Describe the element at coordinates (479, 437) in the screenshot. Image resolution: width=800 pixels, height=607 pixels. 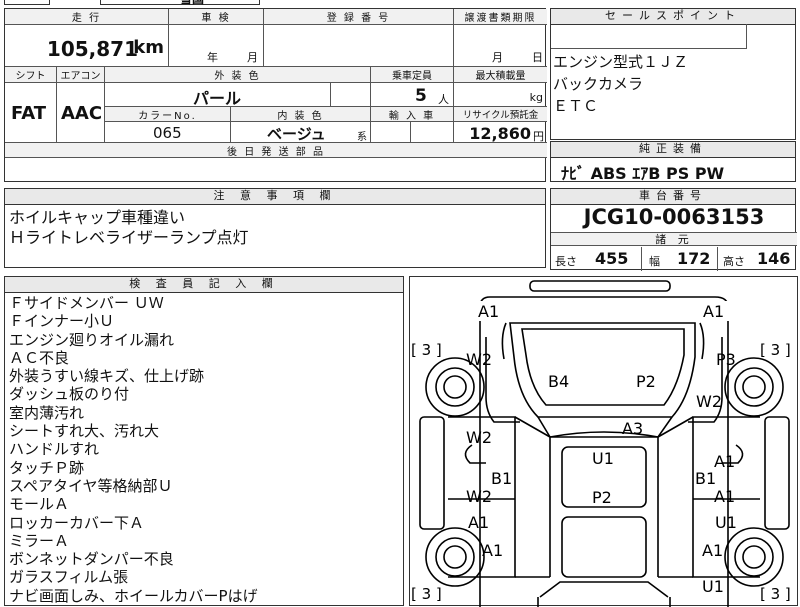
I see `mark-w2-left-door: W2` at that location.